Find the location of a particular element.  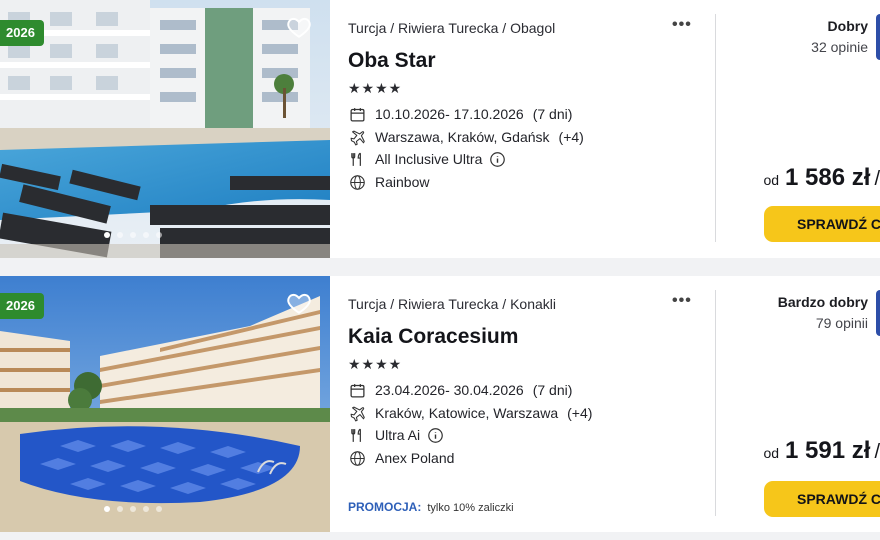

hotel-name: Oba Star is located at coordinates (392, 61).